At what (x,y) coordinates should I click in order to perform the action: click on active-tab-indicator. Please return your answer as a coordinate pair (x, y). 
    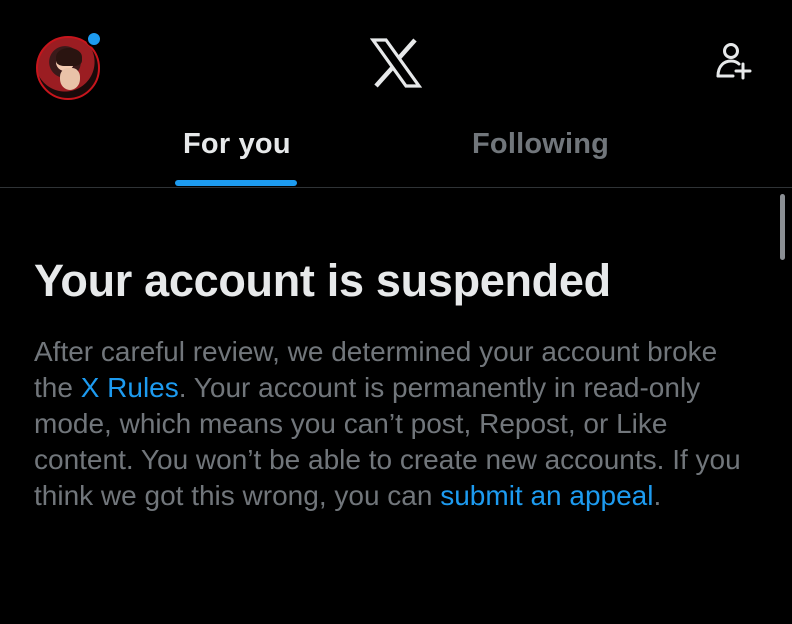
    Looking at the image, I should click on (236, 183).